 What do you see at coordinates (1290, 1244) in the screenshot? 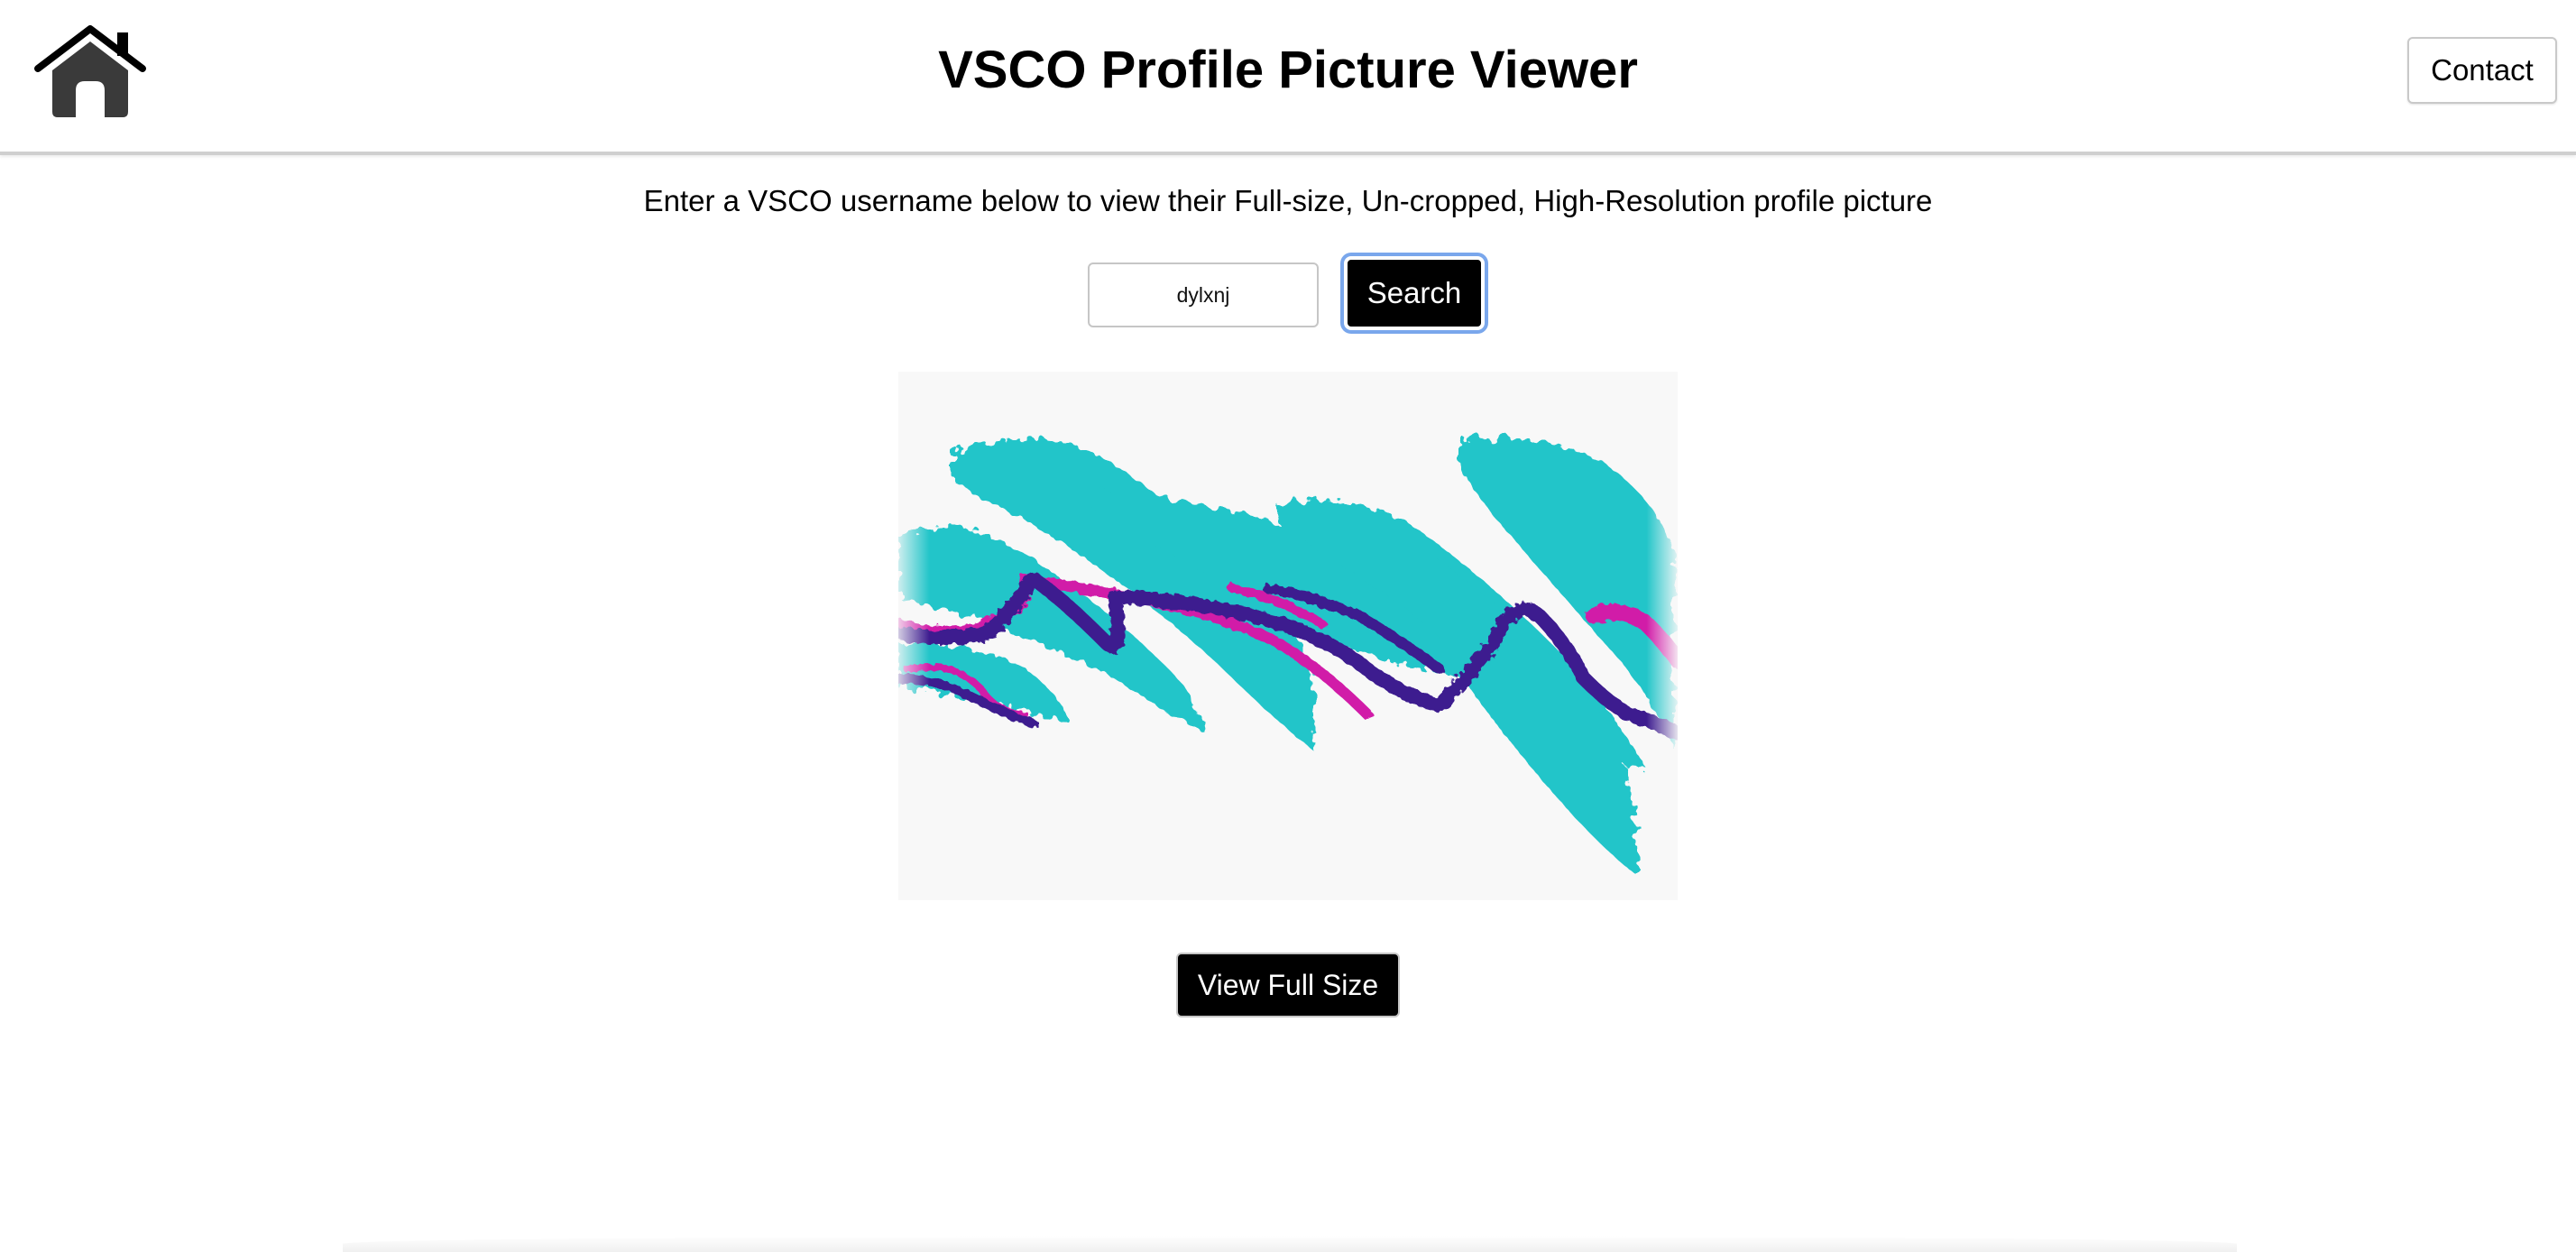
I see `footer-shadow` at bounding box center [1290, 1244].